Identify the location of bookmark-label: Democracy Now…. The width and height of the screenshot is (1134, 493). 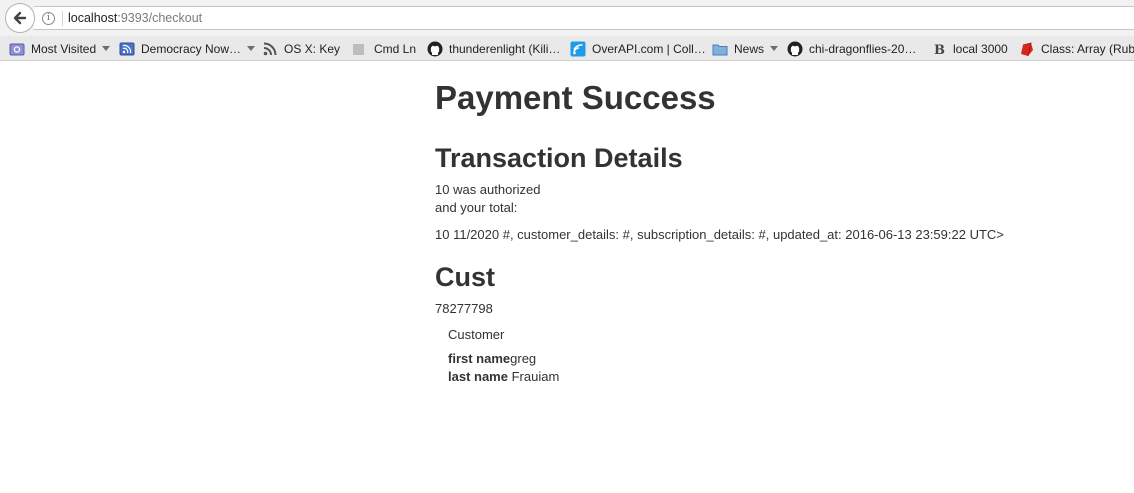
(191, 48).